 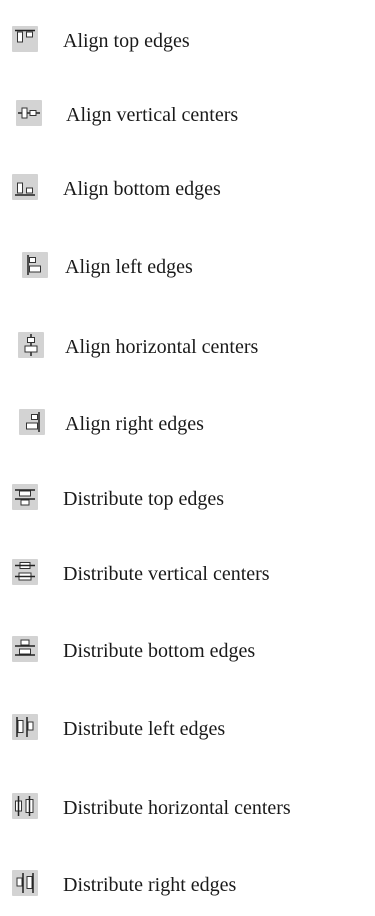 What do you see at coordinates (25, 883) in the screenshot?
I see `distribute-right-edges-icon` at bounding box center [25, 883].